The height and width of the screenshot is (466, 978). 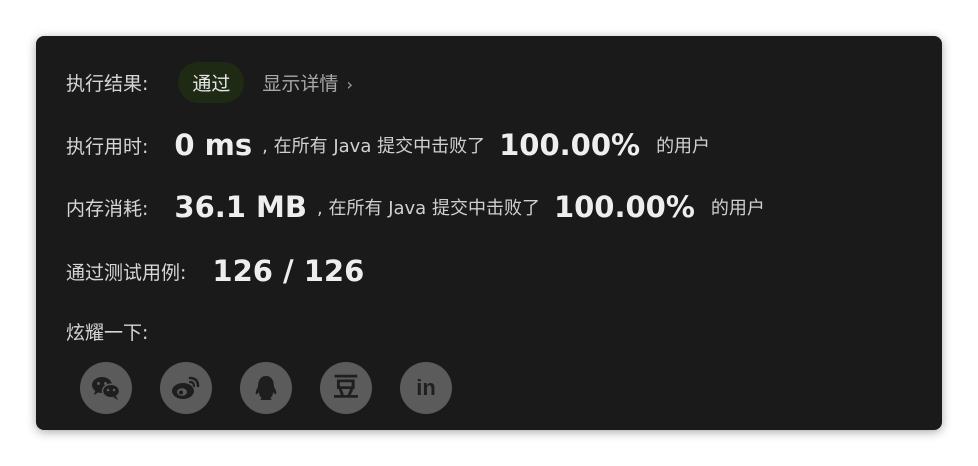 I want to click on share-label: 炫耀一下:, so click(x=107, y=333).